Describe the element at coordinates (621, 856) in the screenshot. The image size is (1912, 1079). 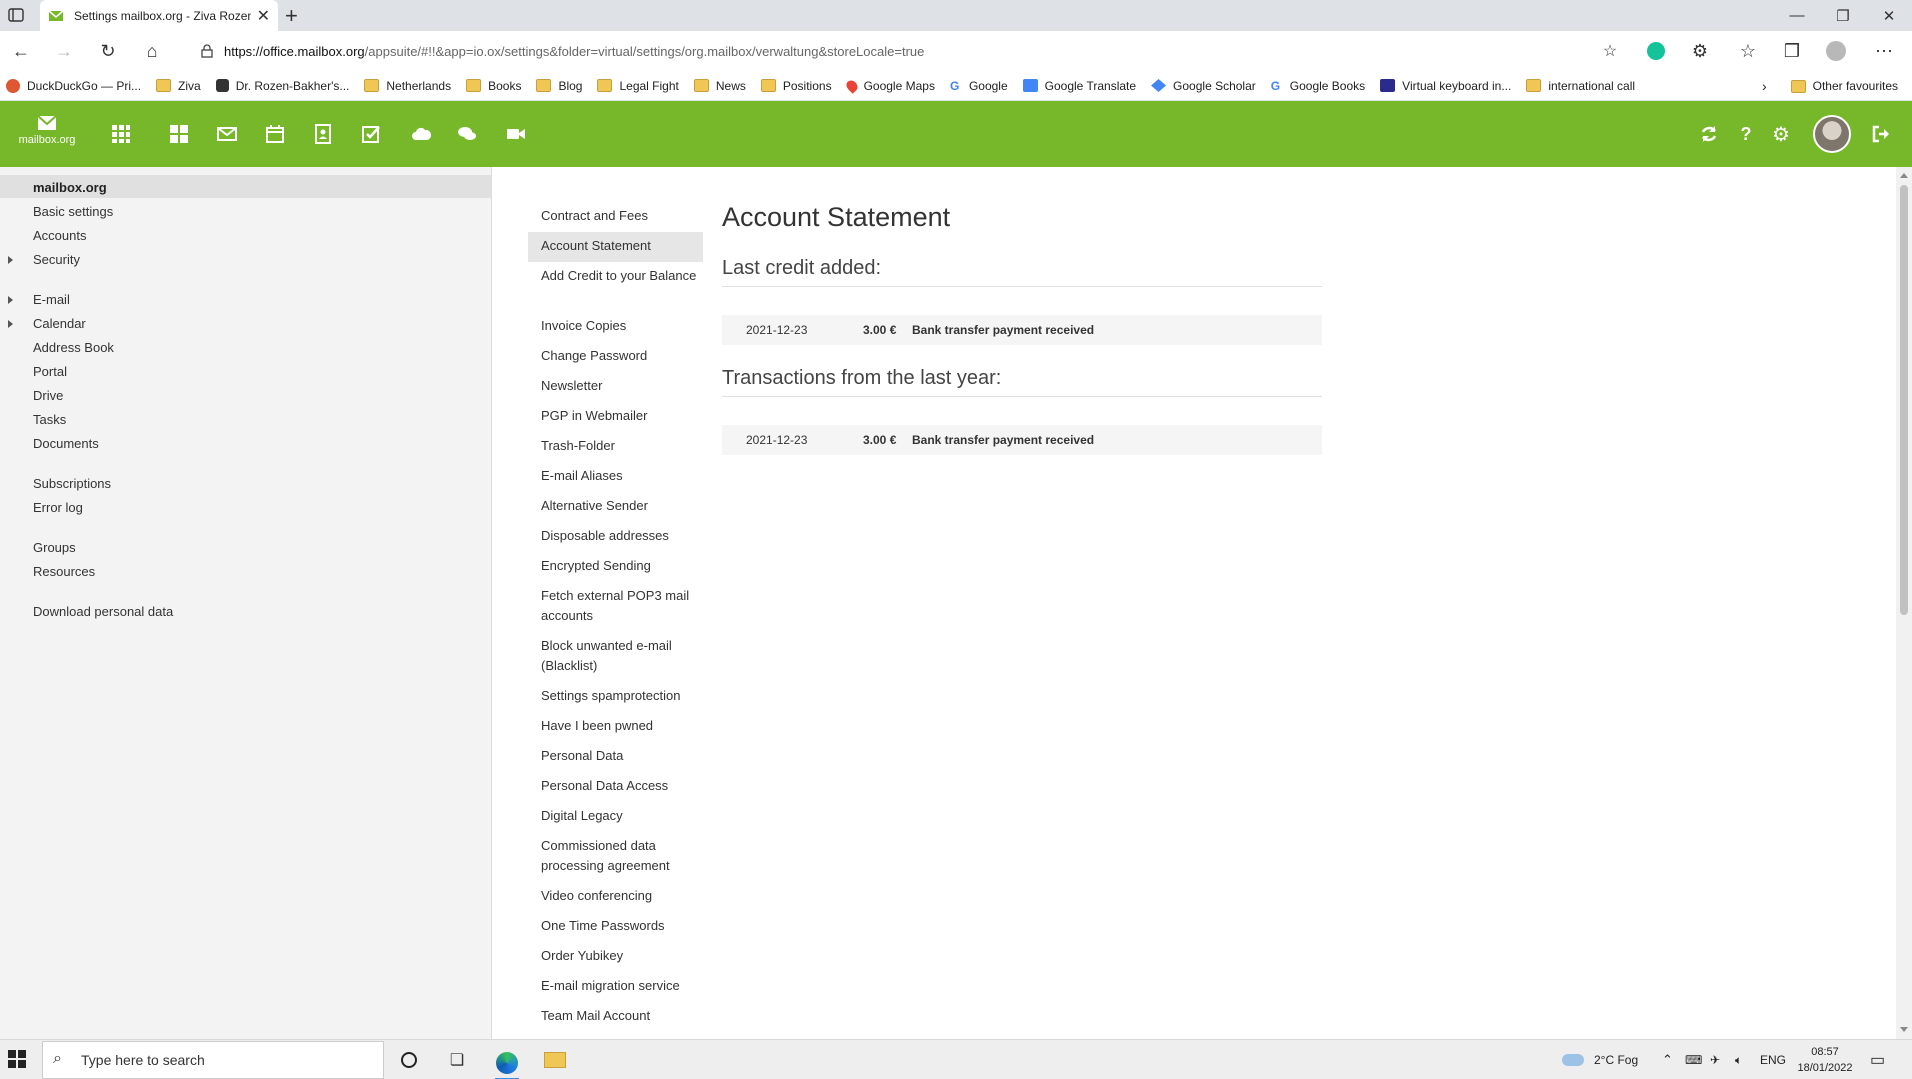
I see `menu-item-data-processing-agreement: Commissioned data processing agreement` at that location.